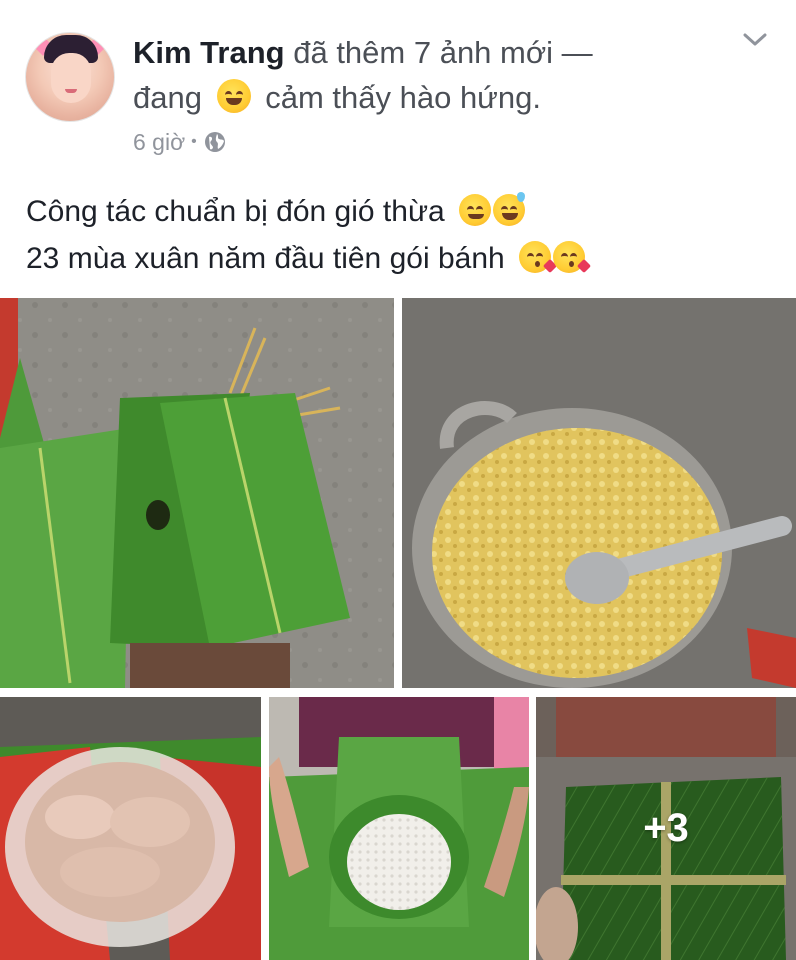 This screenshot has width=796, height=960. I want to click on post-action: đã thêm 7 ảnh mới —, so click(443, 52).